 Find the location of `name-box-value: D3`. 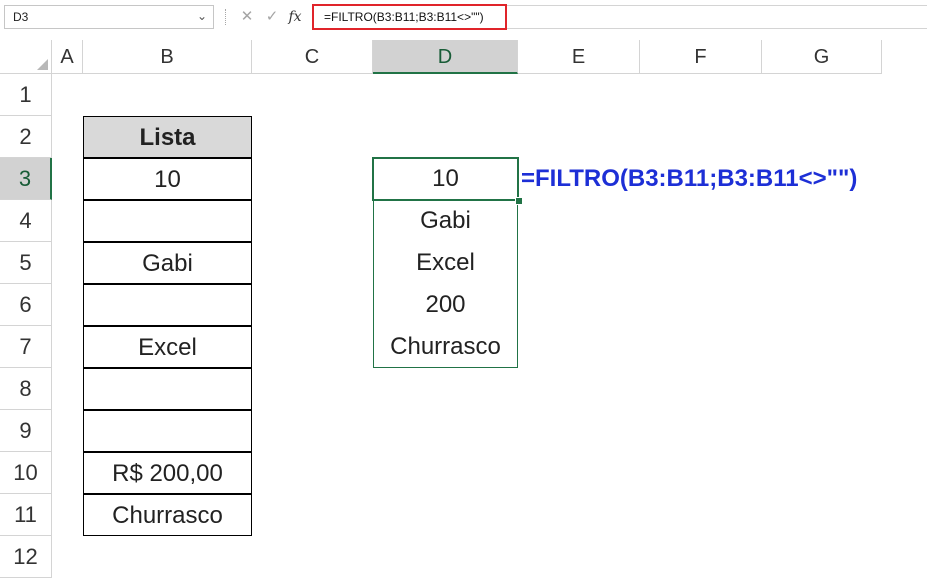

name-box-value: D3 is located at coordinates (21, 17).